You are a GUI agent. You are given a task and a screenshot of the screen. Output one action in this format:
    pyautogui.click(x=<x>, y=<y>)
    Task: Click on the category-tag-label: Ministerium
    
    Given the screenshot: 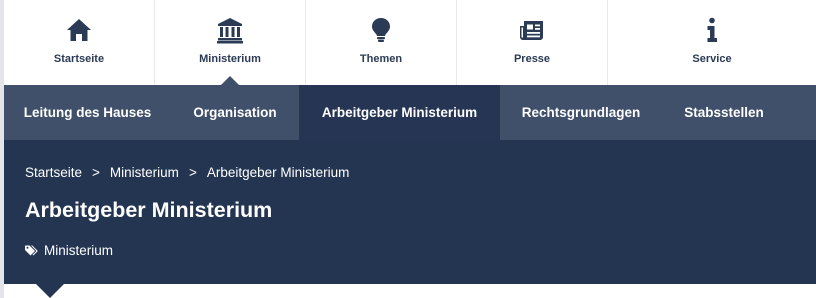 What is the action you would take?
    pyautogui.click(x=79, y=250)
    